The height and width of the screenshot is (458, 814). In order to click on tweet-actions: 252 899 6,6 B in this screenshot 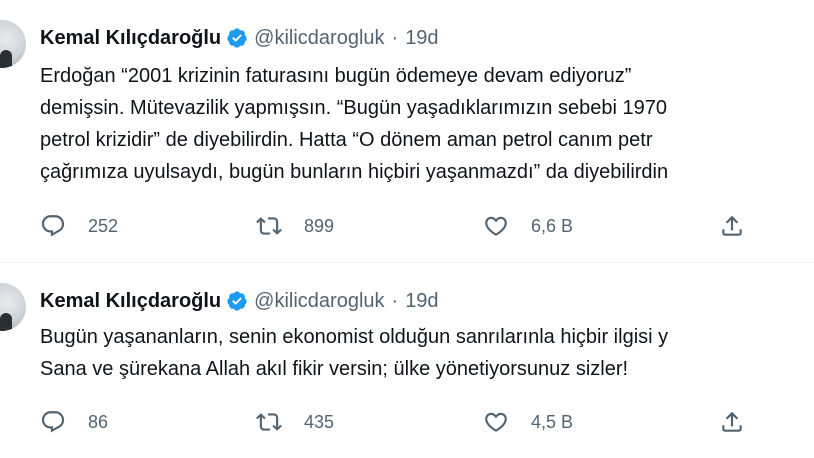, I will do `click(420, 229)`.